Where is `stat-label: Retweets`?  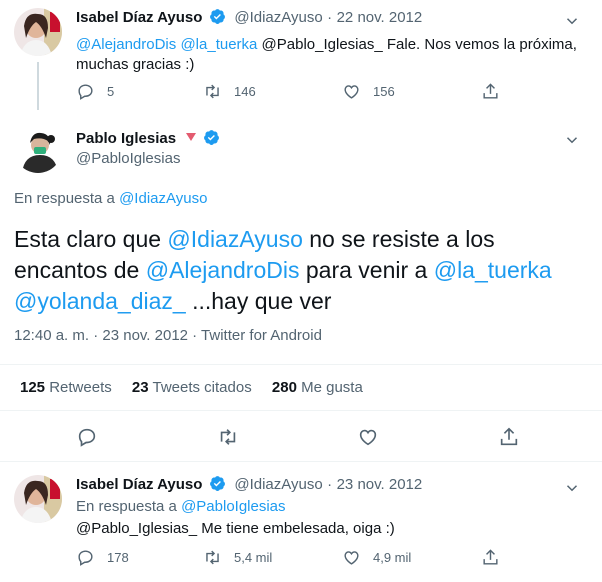 stat-label: Retweets is located at coordinates (80, 387).